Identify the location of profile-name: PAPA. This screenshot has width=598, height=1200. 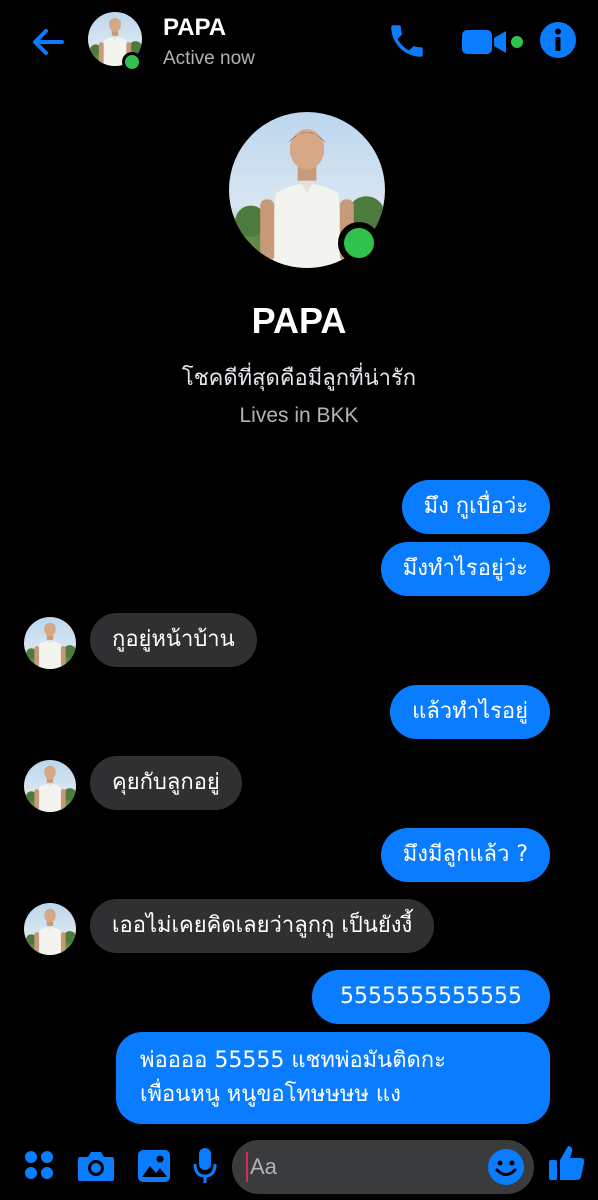
(299, 320).